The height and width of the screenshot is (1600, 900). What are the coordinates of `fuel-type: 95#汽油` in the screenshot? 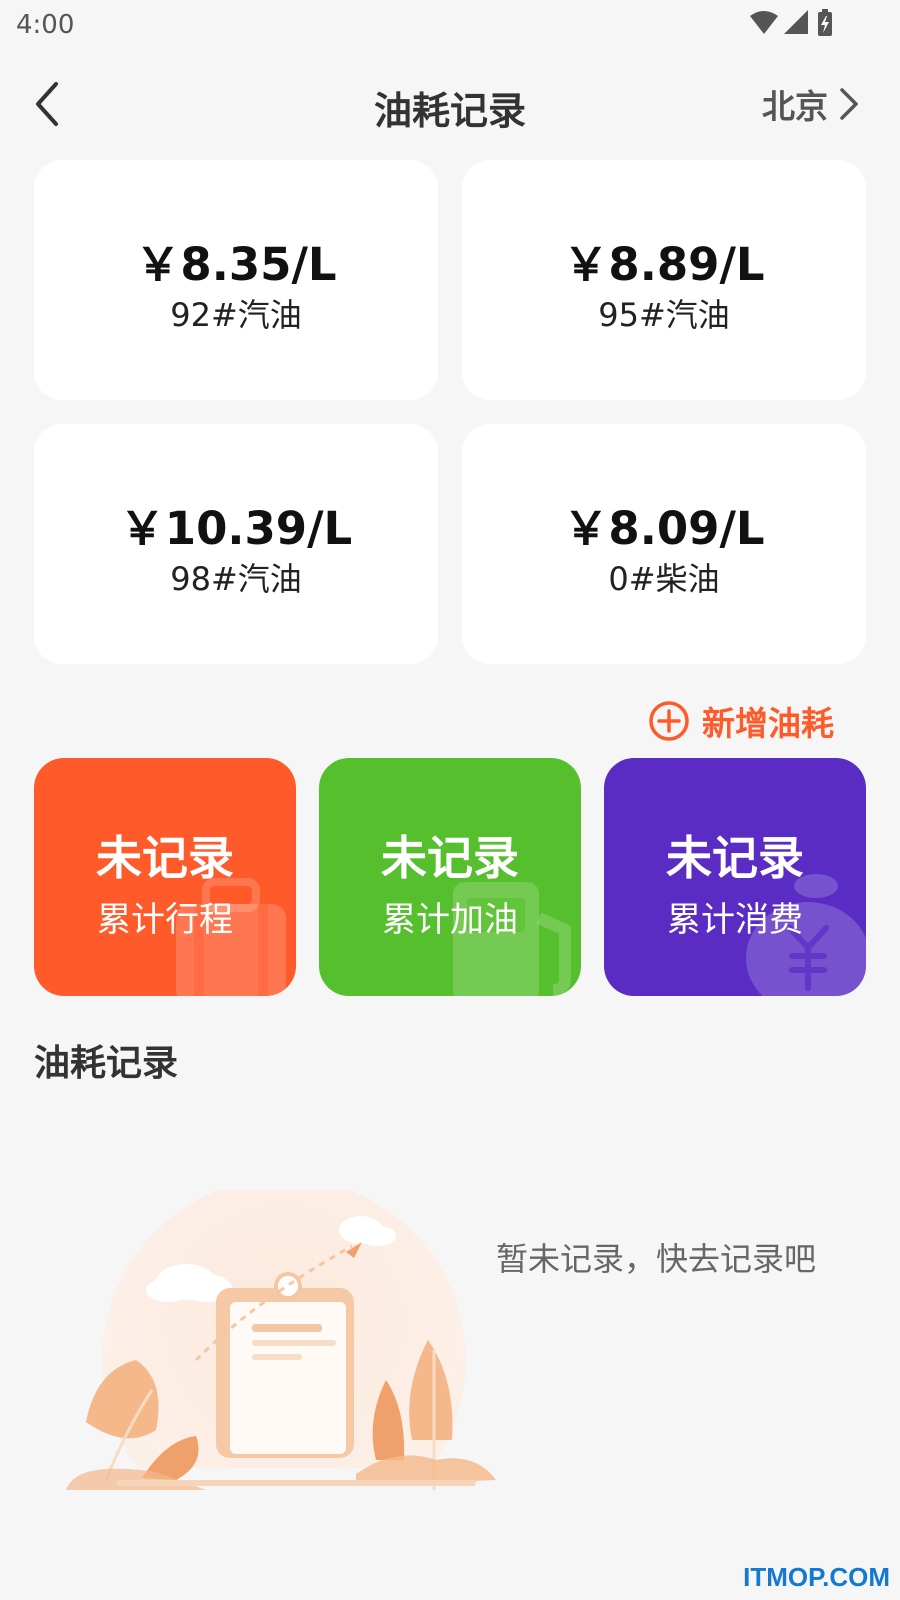 It's located at (664, 315).